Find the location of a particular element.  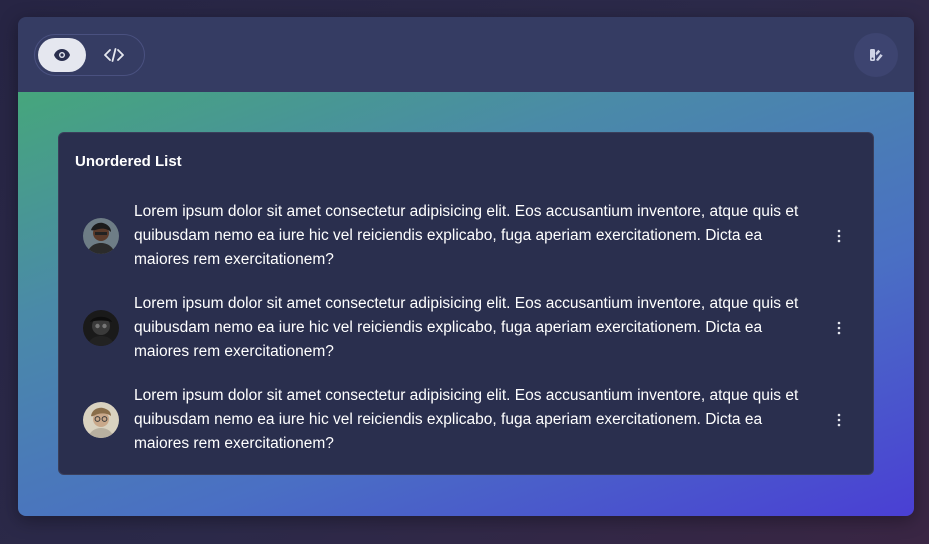

preview-toggle-button is located at coordinates (62, 54).